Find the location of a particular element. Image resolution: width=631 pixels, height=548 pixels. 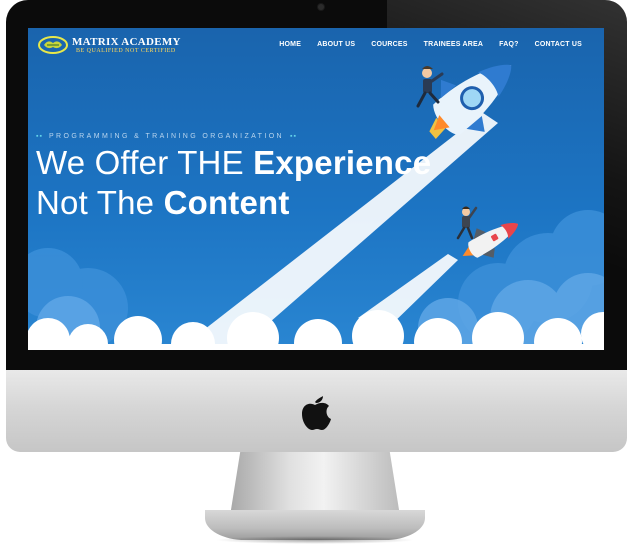

headline-line-2: Not The Content is located at coordinates (233, 203).